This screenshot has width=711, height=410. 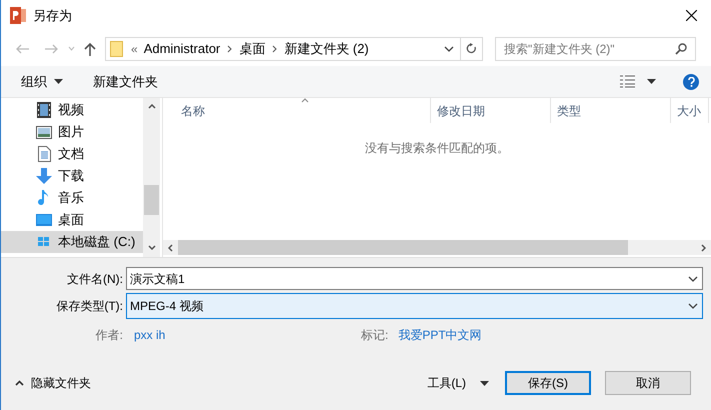 I want to click on up-arrow-icon, so click(x=90, y=49).